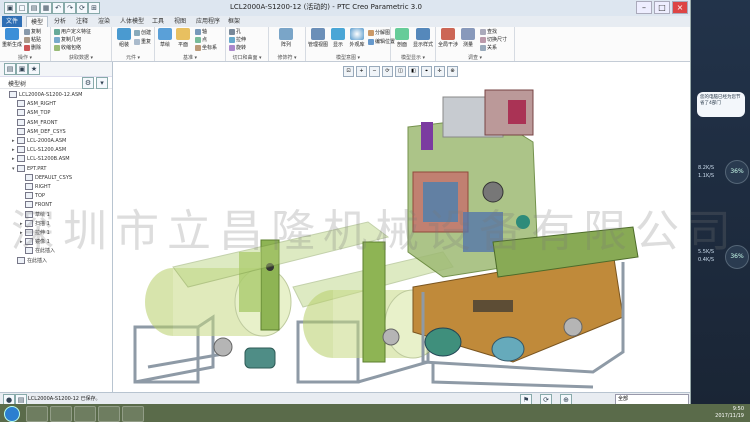 The width and height of the screenshot is (750, 422). What do you see at coordinates (43, 95) in the screenshot?
I see `tree-item: LCL2000A-S1200-12.ASM` at bounding box center [43, 95].